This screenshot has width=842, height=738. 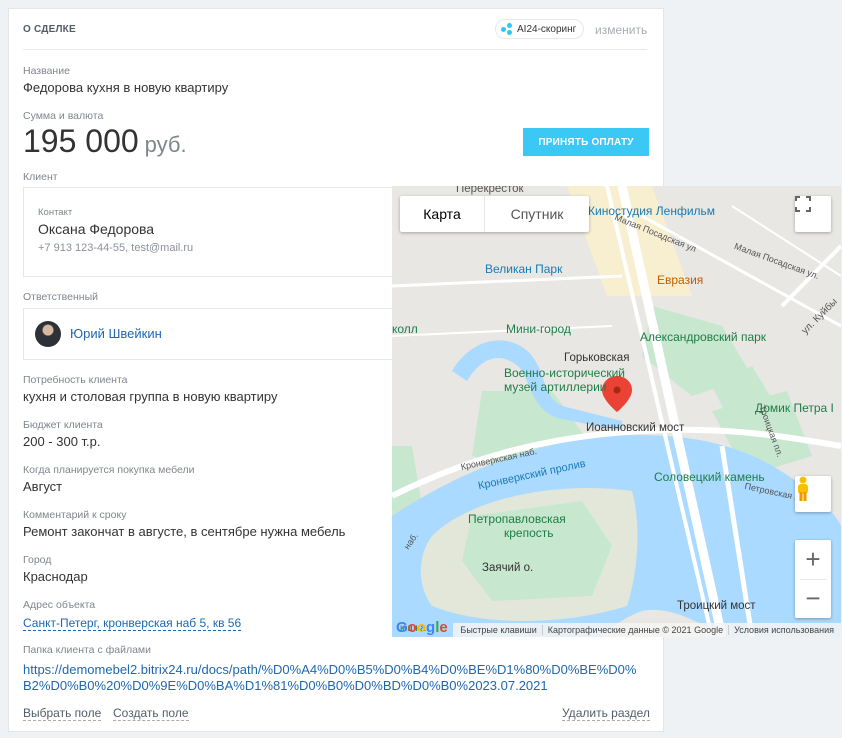 I want to click on responsible-name: Юрий Швейкин, so click(x=116, y=333).